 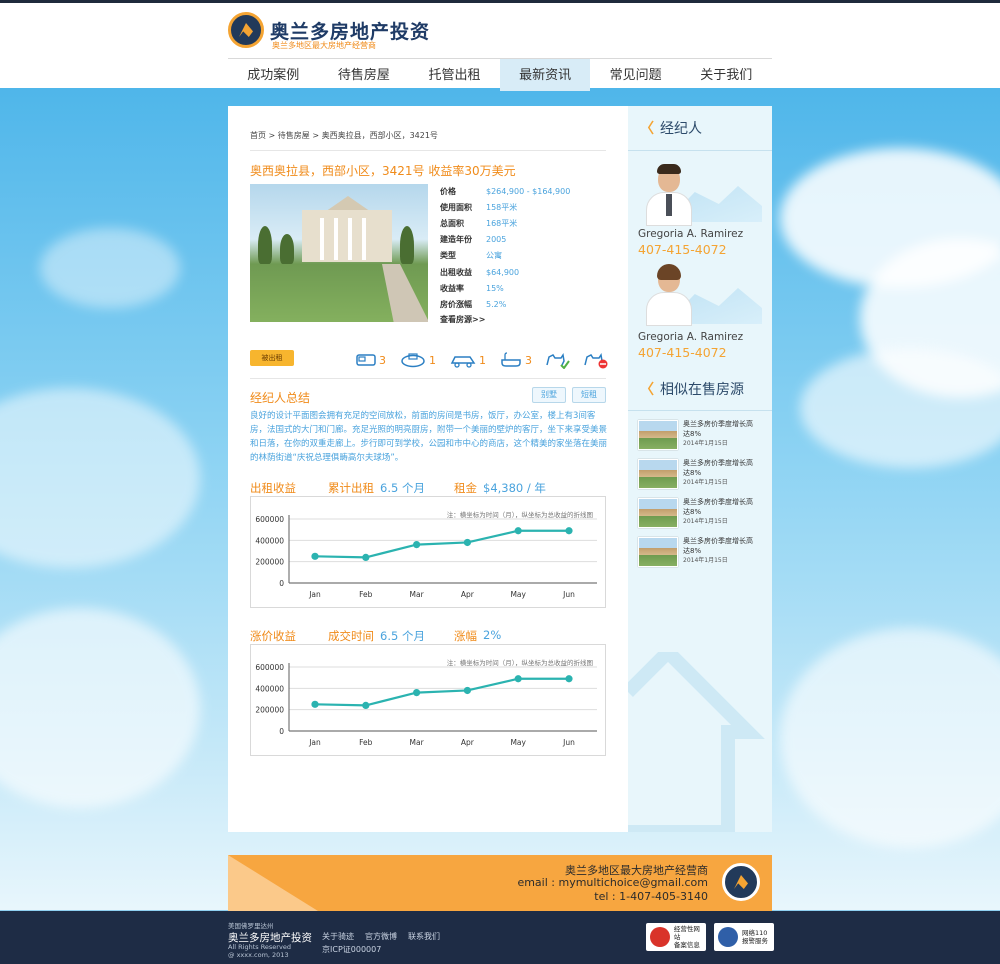 I want to click on police-badge: 网络110 报警服务, so click(x=744, y=937).